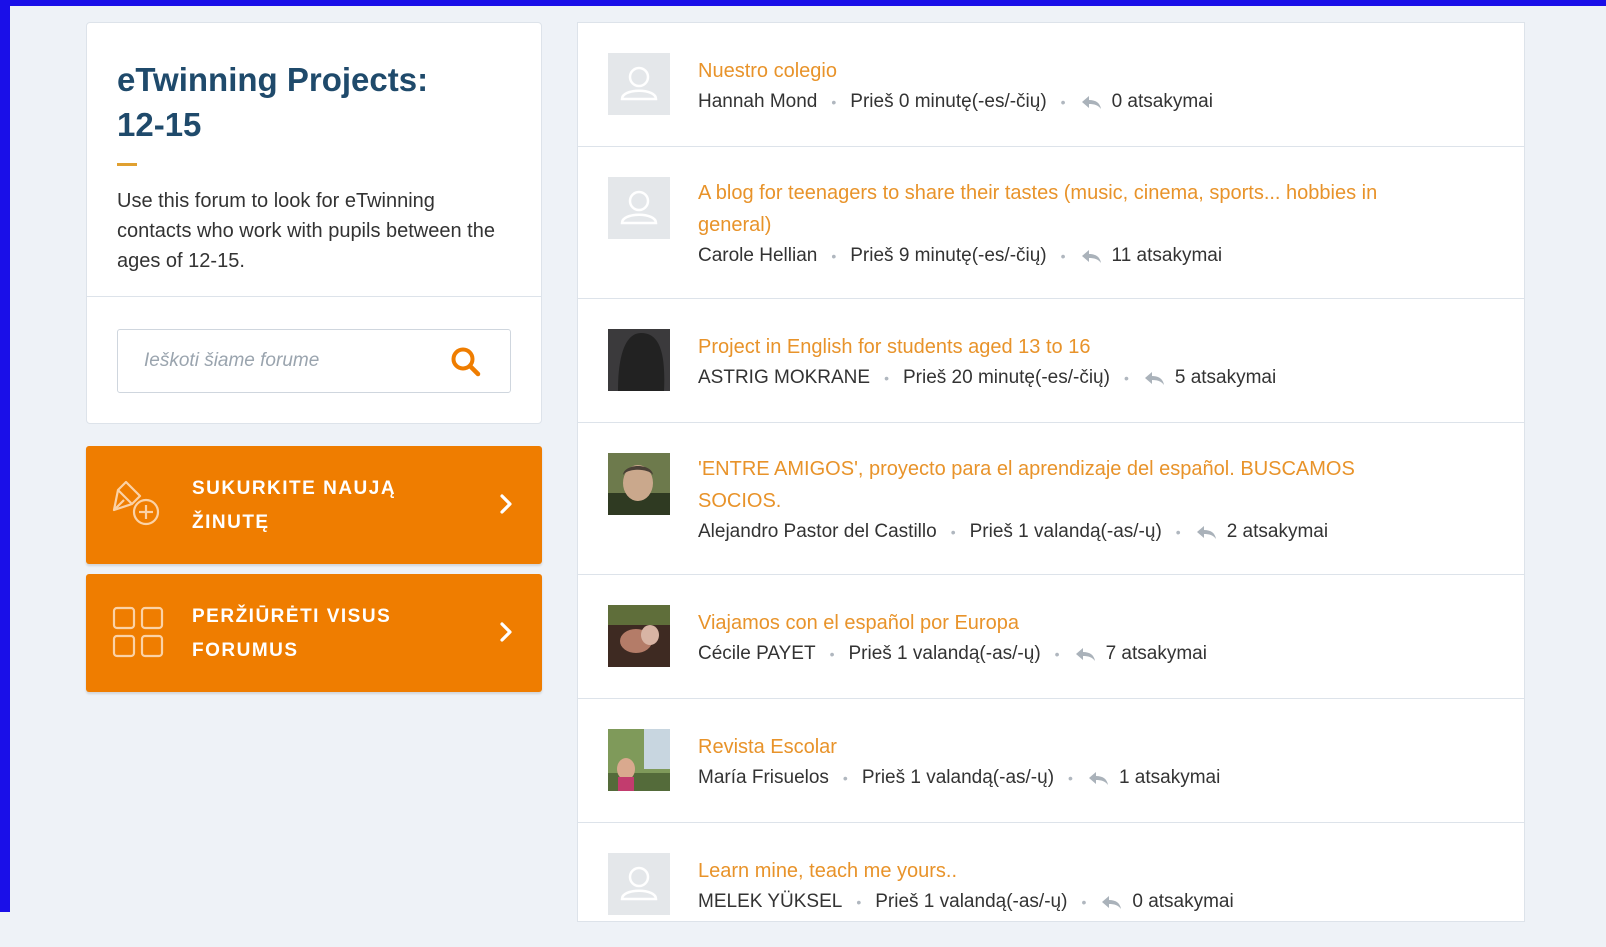 The height and width of the screenshot is (947, 1606). Describe the element at coordinates (136, 503) in the screenshot. I see `new-post-icon` at that location.